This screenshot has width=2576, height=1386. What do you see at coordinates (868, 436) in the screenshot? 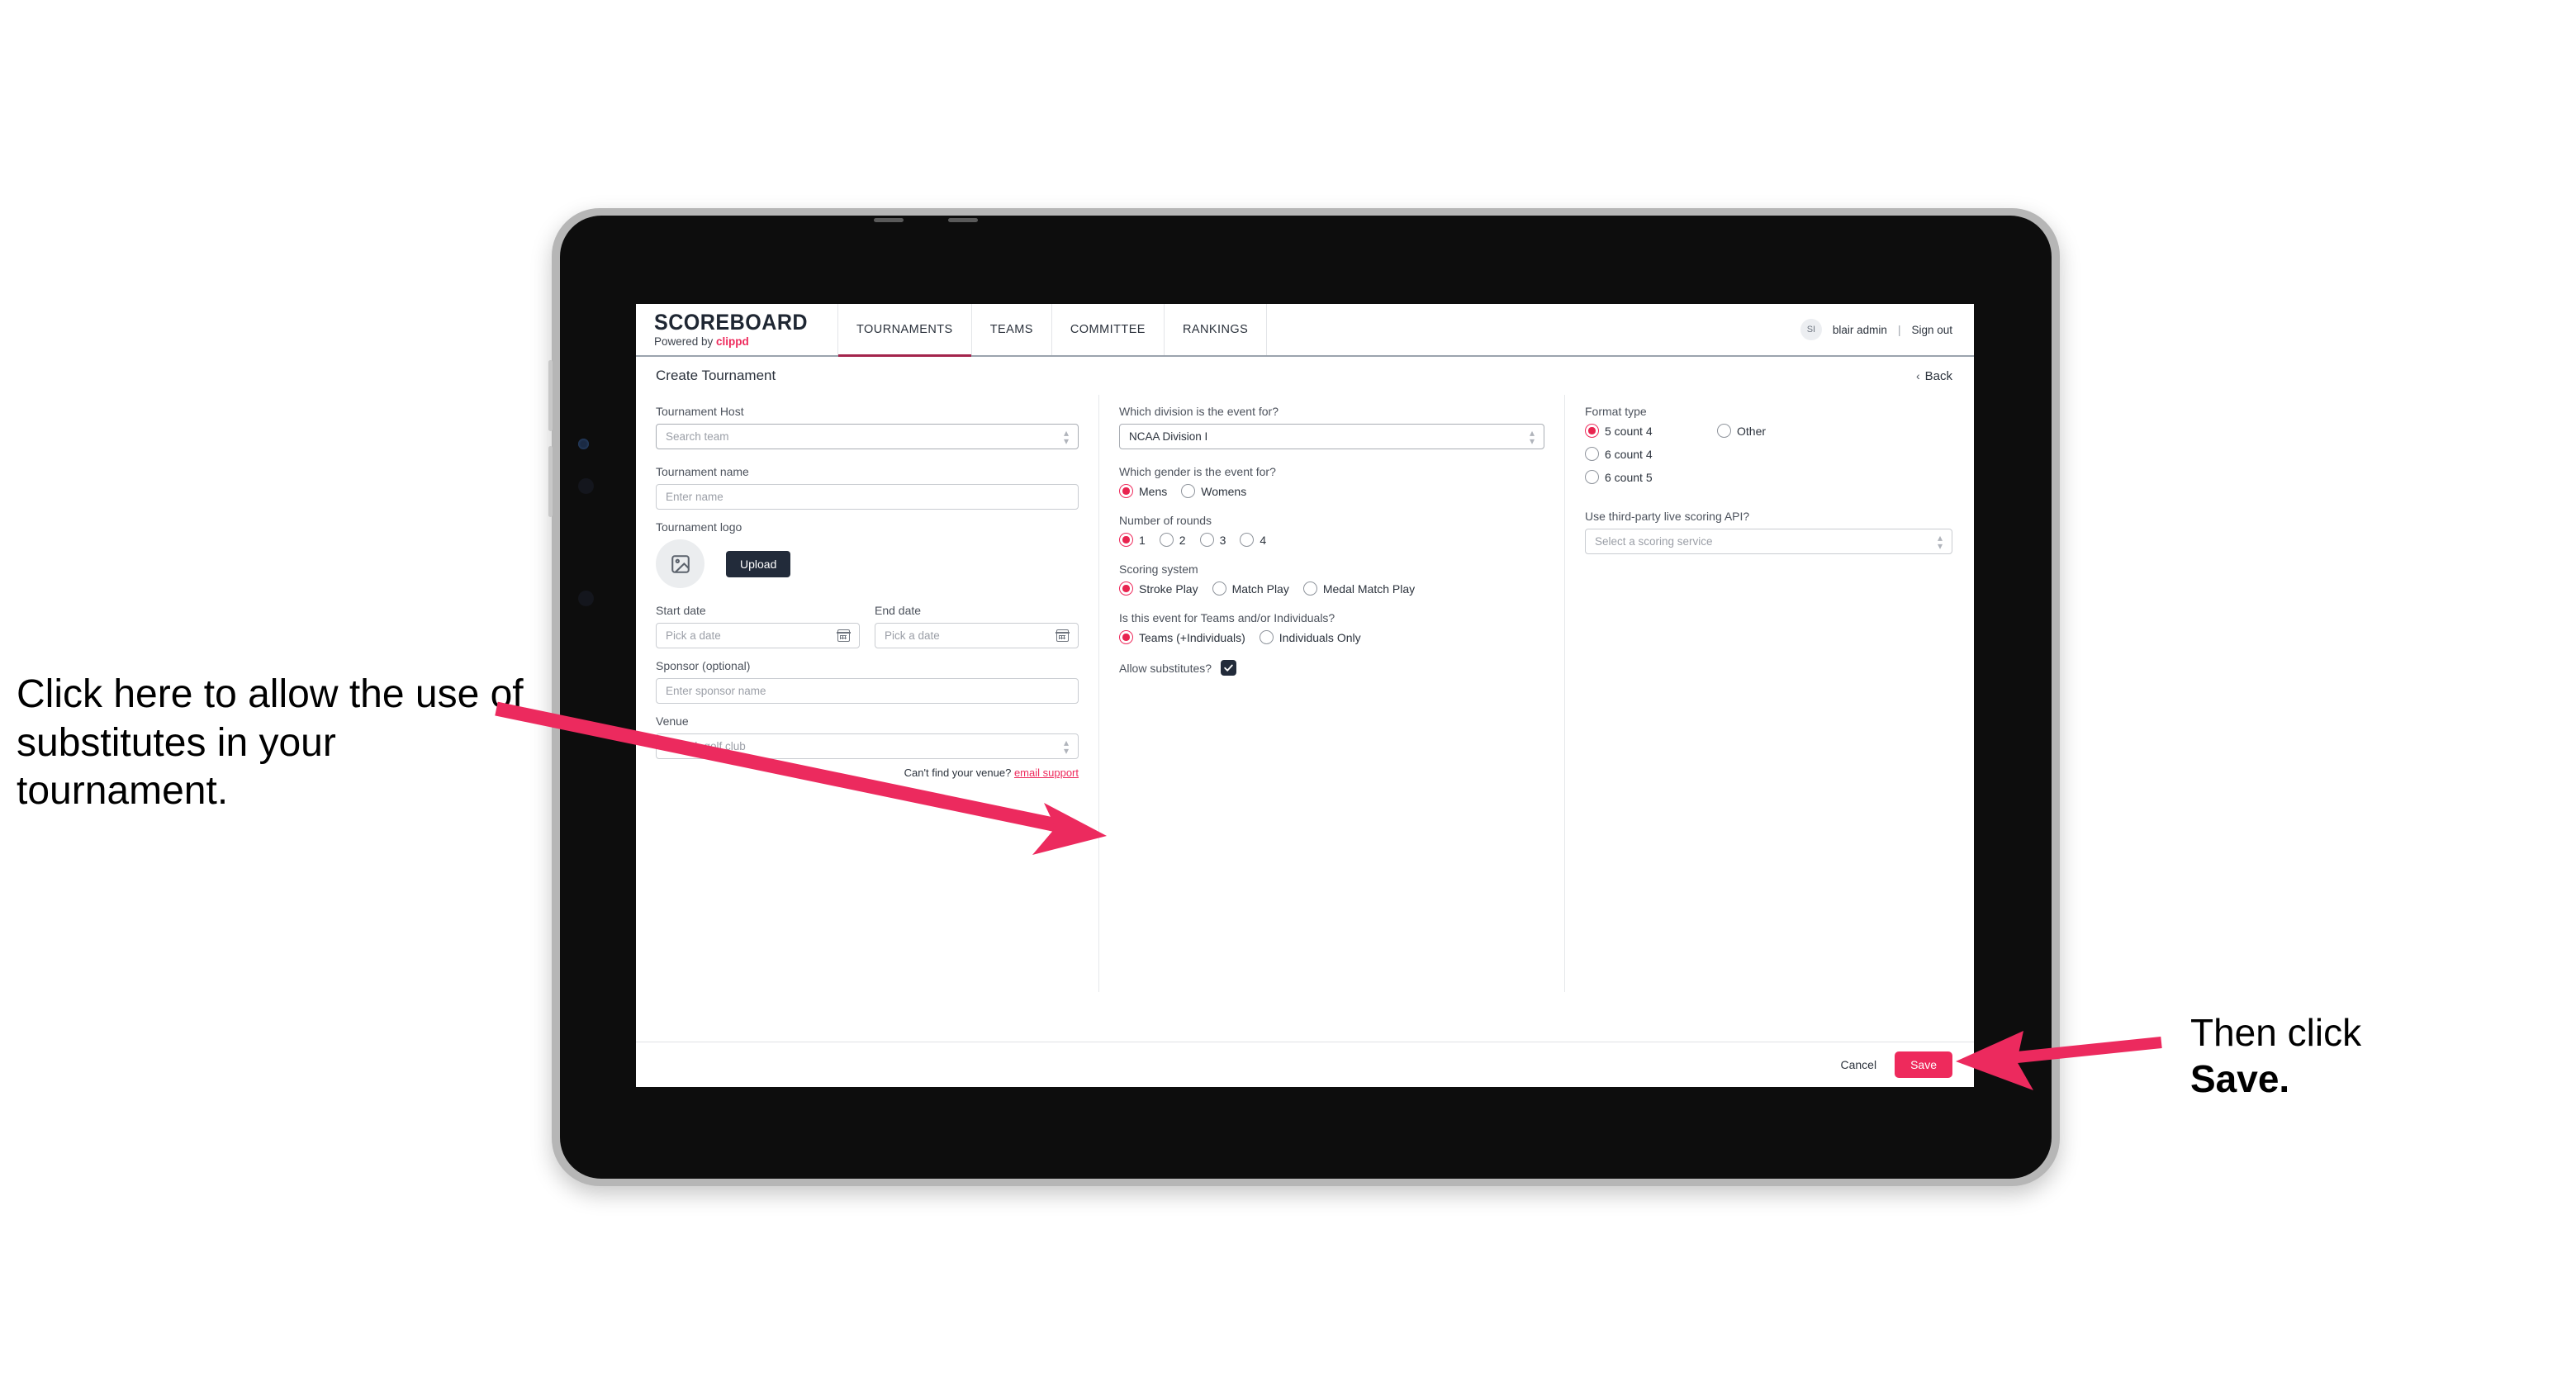
I see `tournament-host-input: Search team ▴ ▾` at bounding box center [868, 436].